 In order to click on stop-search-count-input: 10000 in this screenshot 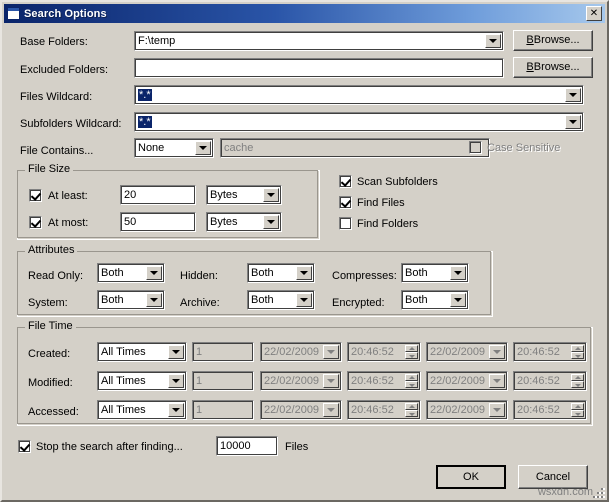, I will do `click(247, 446)`.